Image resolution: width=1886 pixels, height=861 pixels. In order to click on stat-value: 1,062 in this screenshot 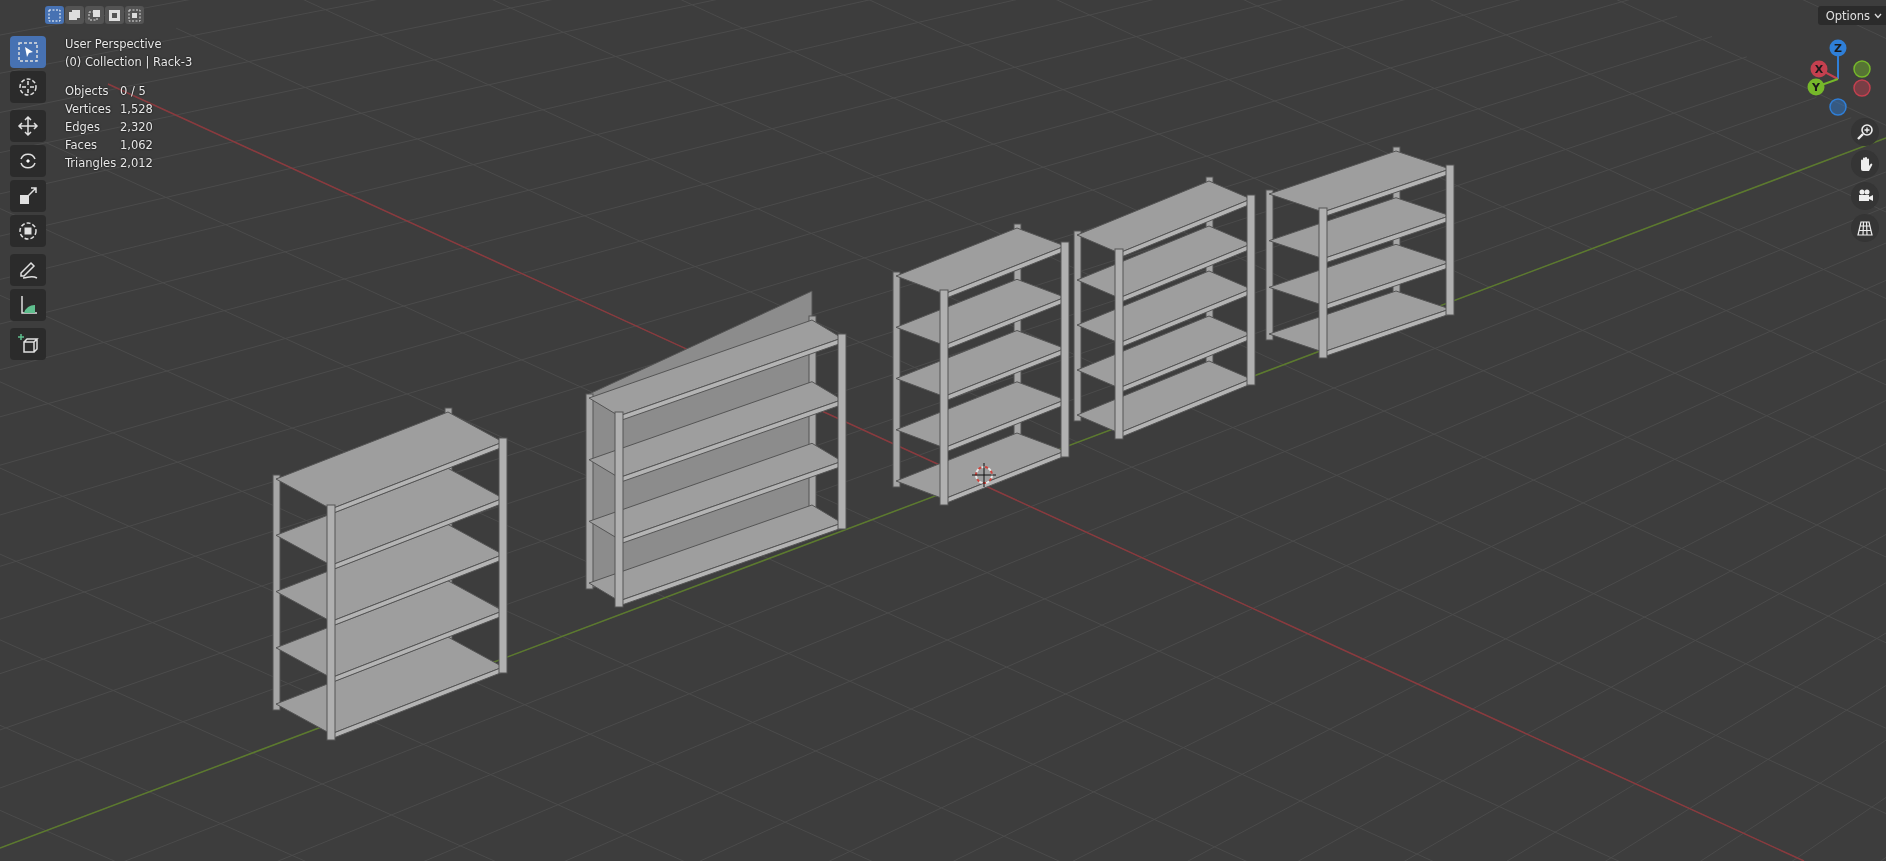, I will do `click(137, 145)`.